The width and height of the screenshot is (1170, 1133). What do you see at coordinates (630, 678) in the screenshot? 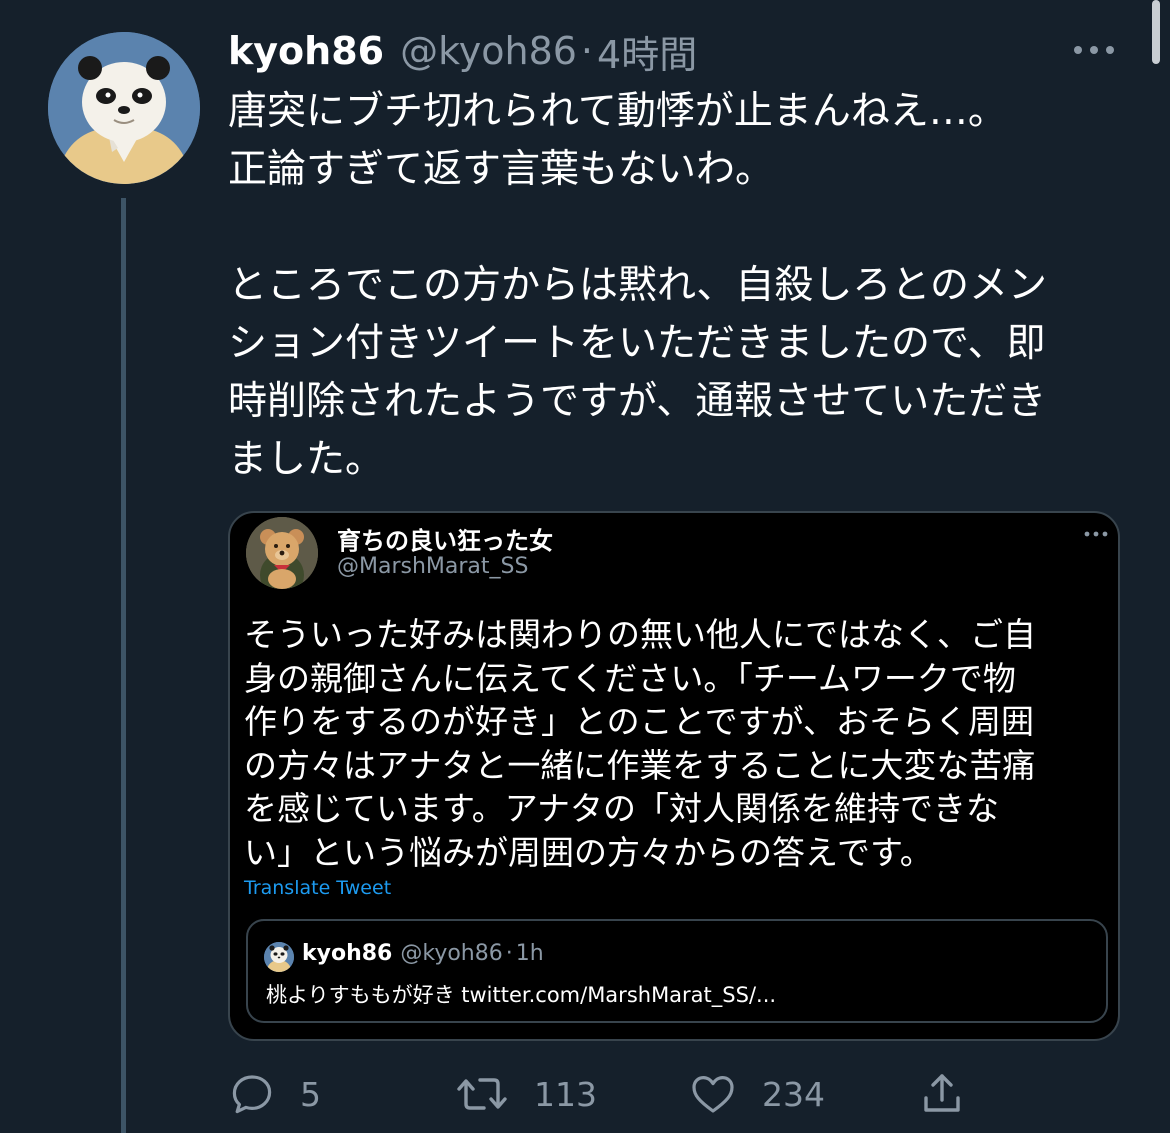
I see `quoted-text-line: 身の親御さんに伝えてください。「チームワークで物` at bounding box center [630, 678].